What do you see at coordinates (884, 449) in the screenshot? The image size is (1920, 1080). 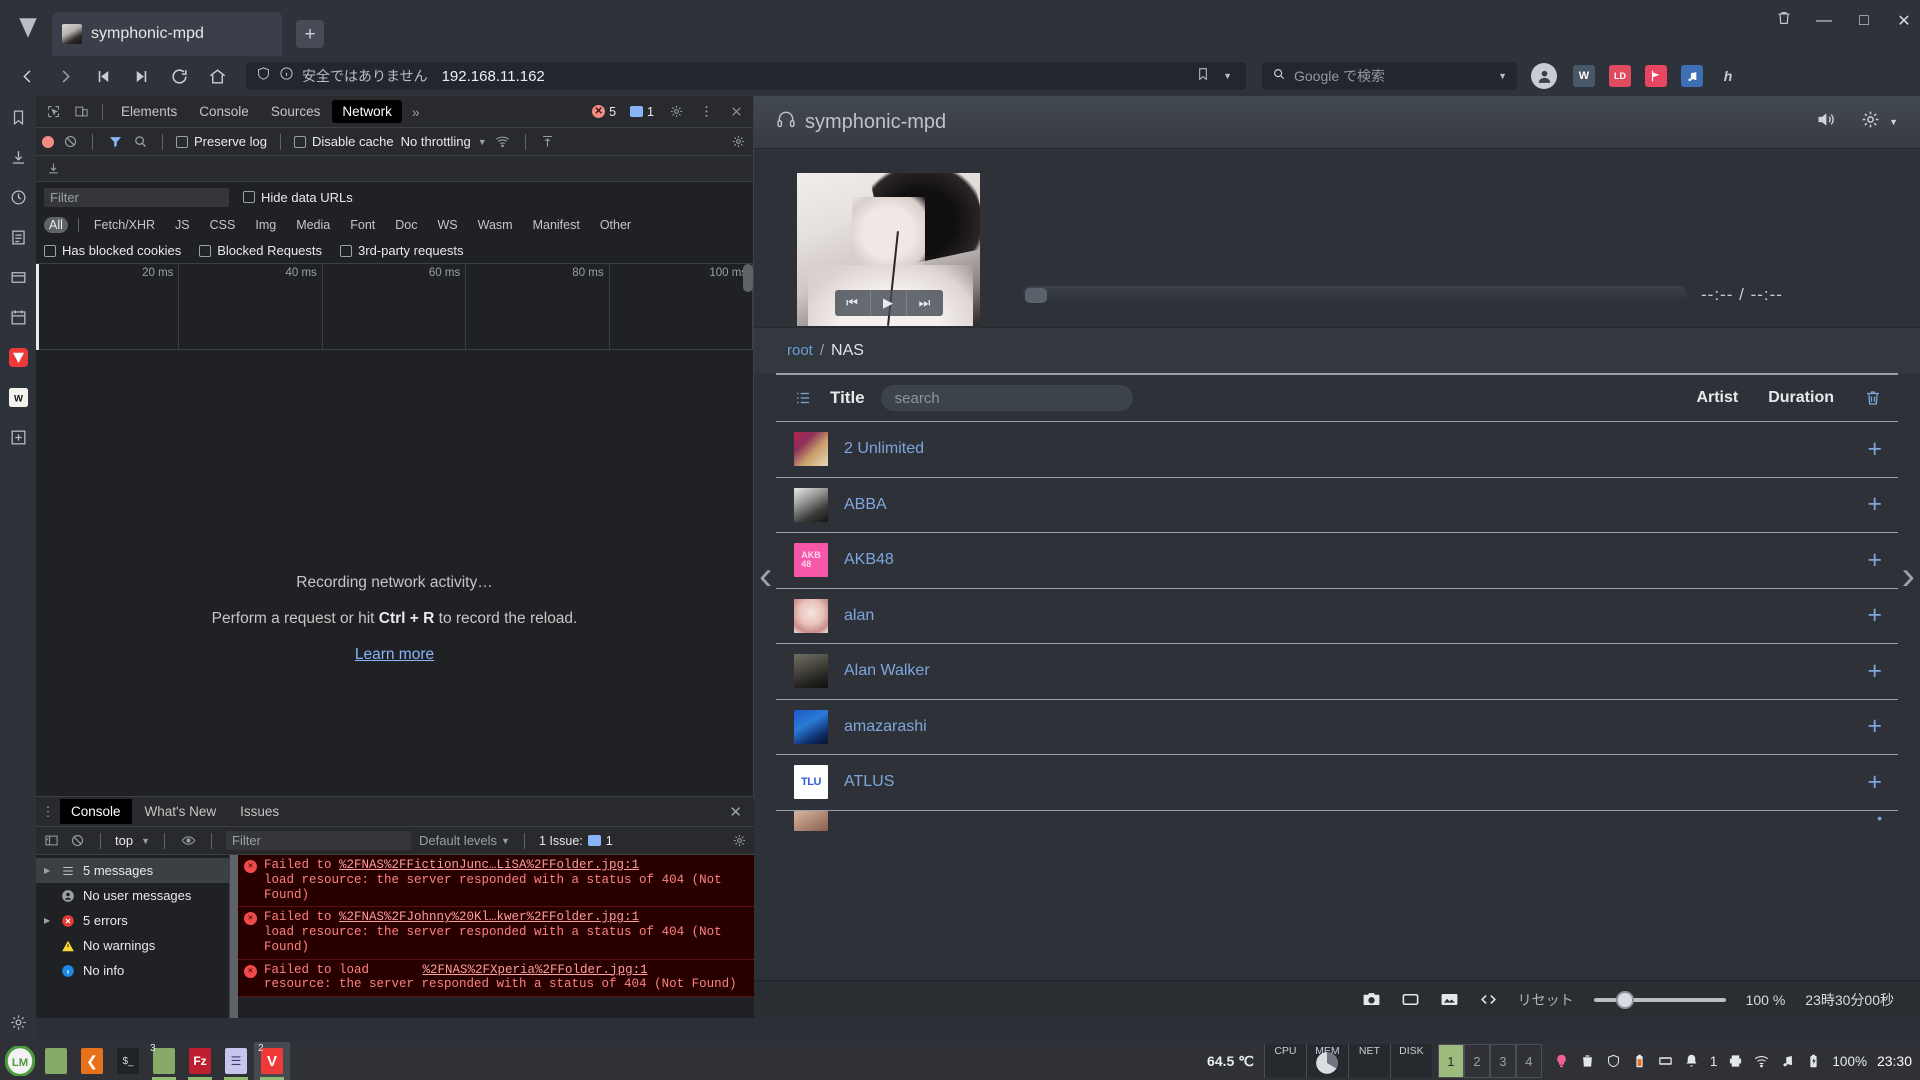 I see `list-item-label: 2 Unlimited` at bounding box center [884, 449].